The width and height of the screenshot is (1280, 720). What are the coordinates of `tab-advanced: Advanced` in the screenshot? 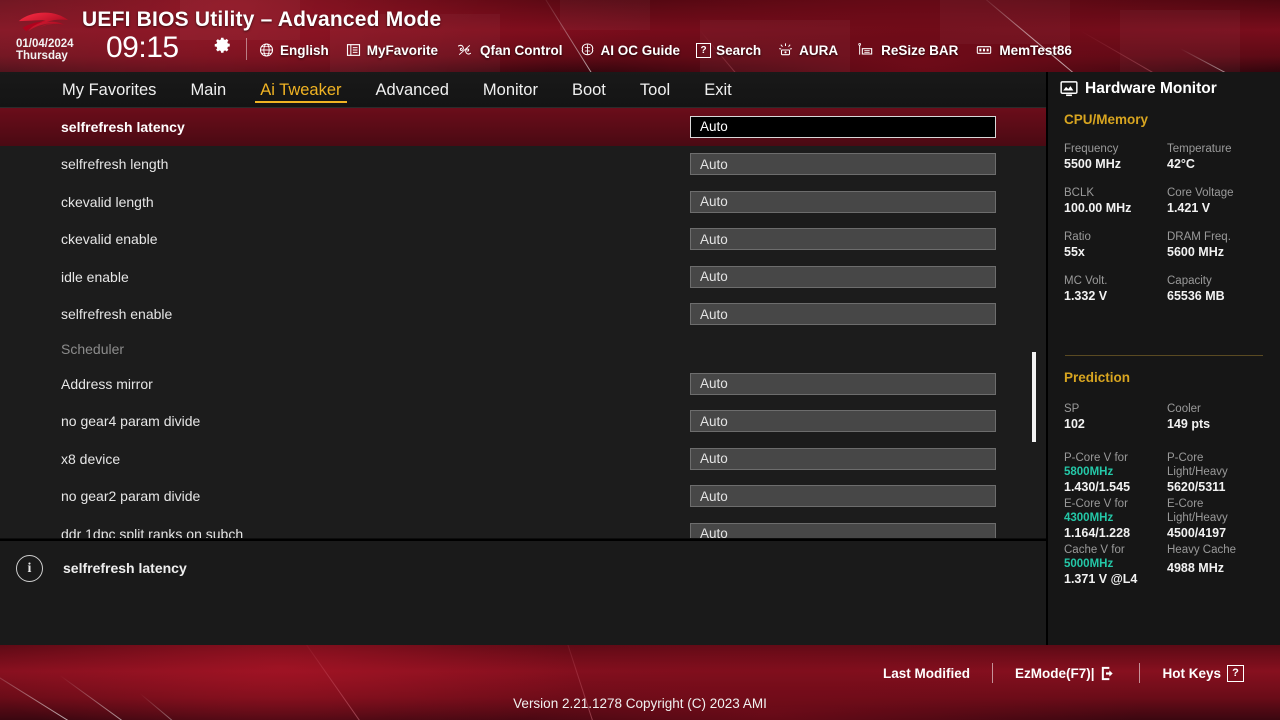 It's located at (412, 90).